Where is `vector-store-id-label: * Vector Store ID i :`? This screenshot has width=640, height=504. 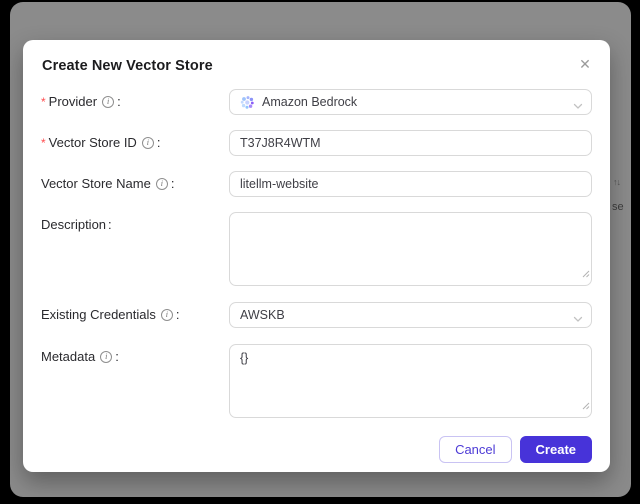 vector-store-id-label: * Vector Store ID i : is located at coordinates (135, 143).